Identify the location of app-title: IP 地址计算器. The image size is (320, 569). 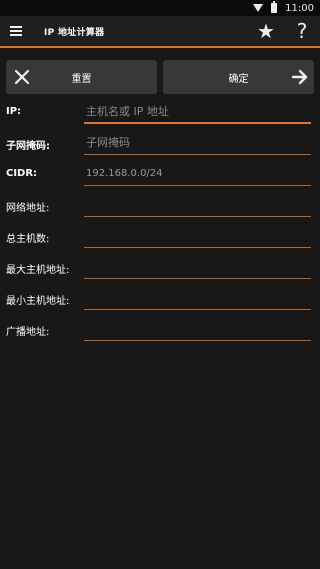
(74, 32).